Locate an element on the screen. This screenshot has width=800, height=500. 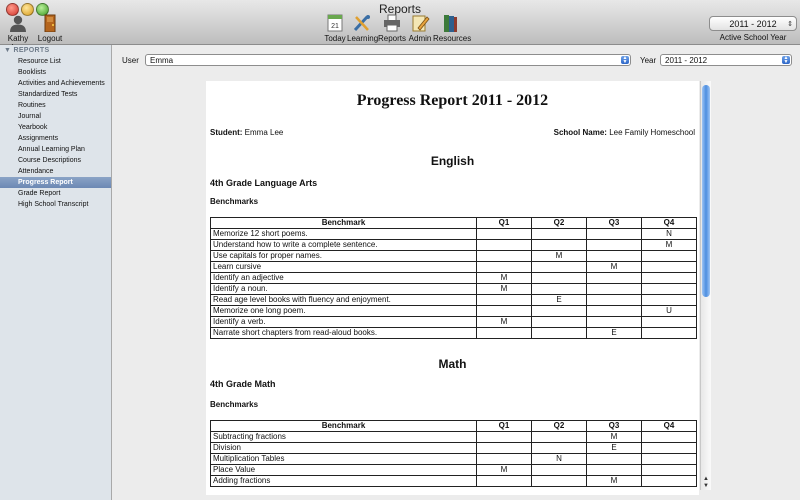
report-scrollbar: ▲ ▼ is located at coordinates (705, 285).